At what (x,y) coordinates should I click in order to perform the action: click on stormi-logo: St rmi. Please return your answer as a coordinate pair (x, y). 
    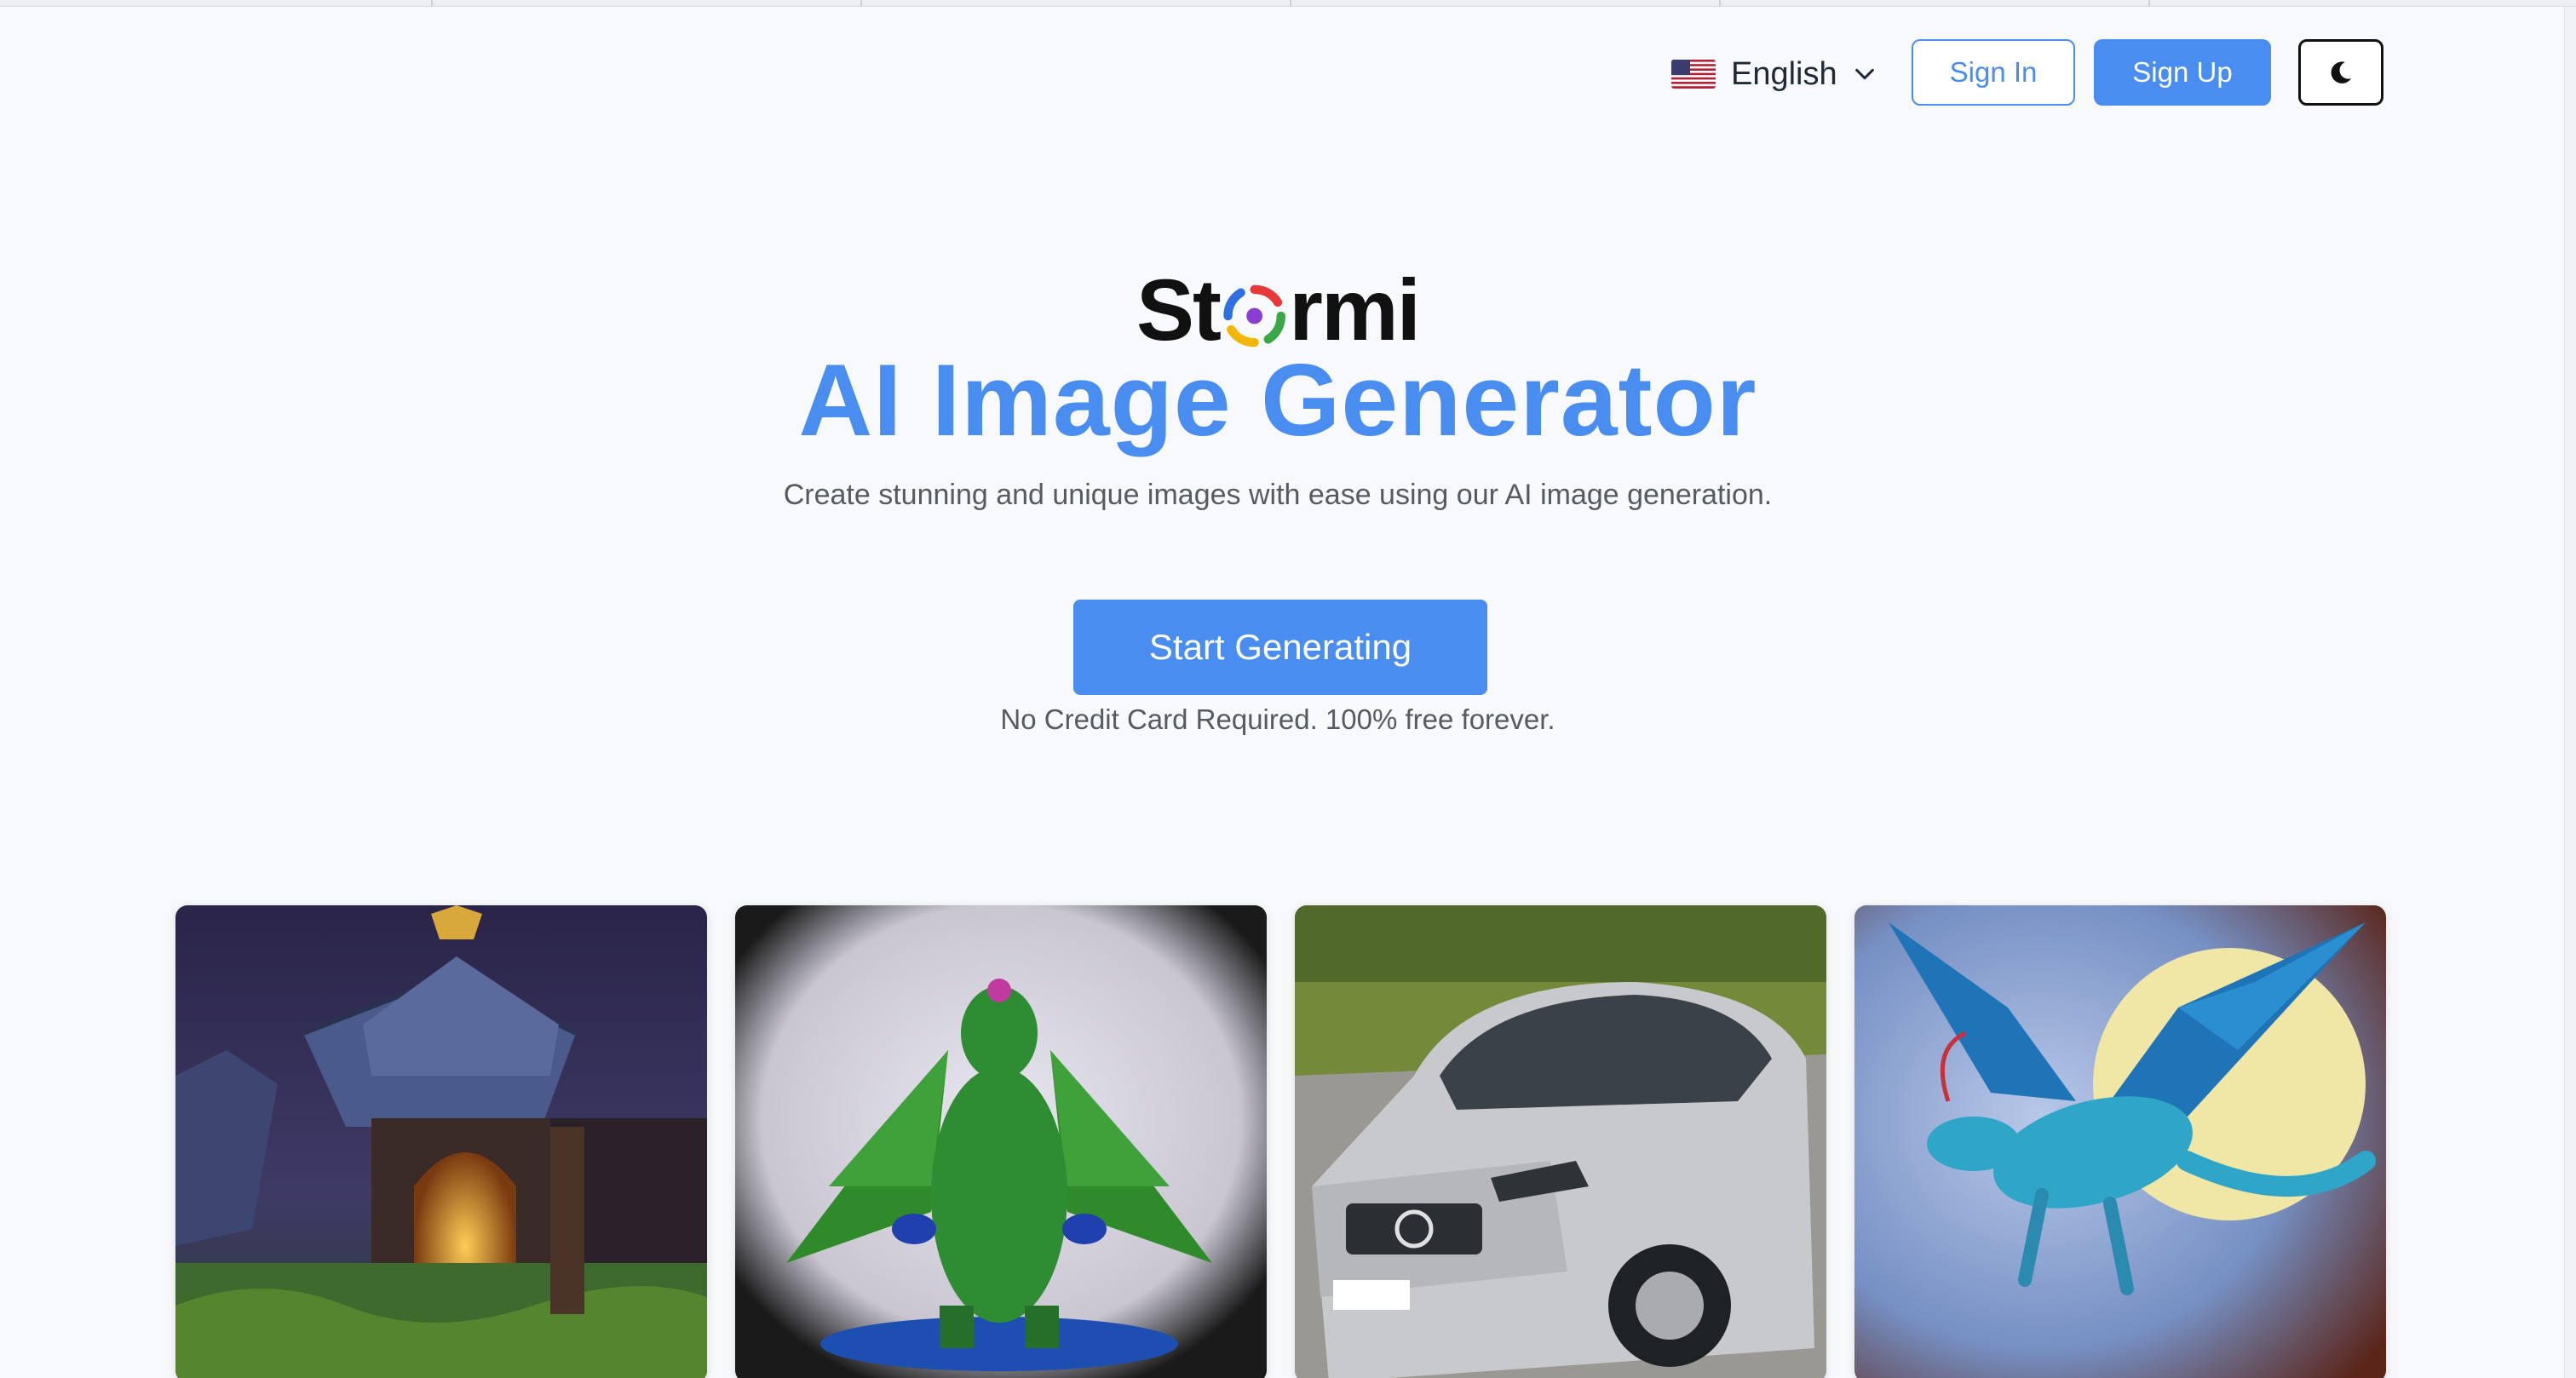
    Looking at the image, I should click on (1279, 310).